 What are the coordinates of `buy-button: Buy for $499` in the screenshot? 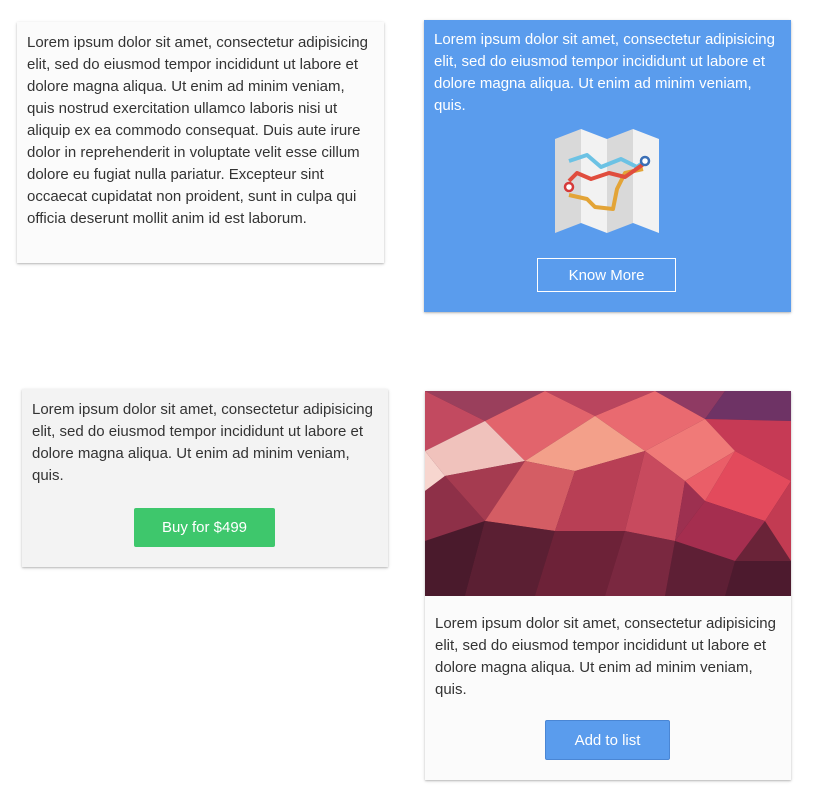 It's located at (204, 527).